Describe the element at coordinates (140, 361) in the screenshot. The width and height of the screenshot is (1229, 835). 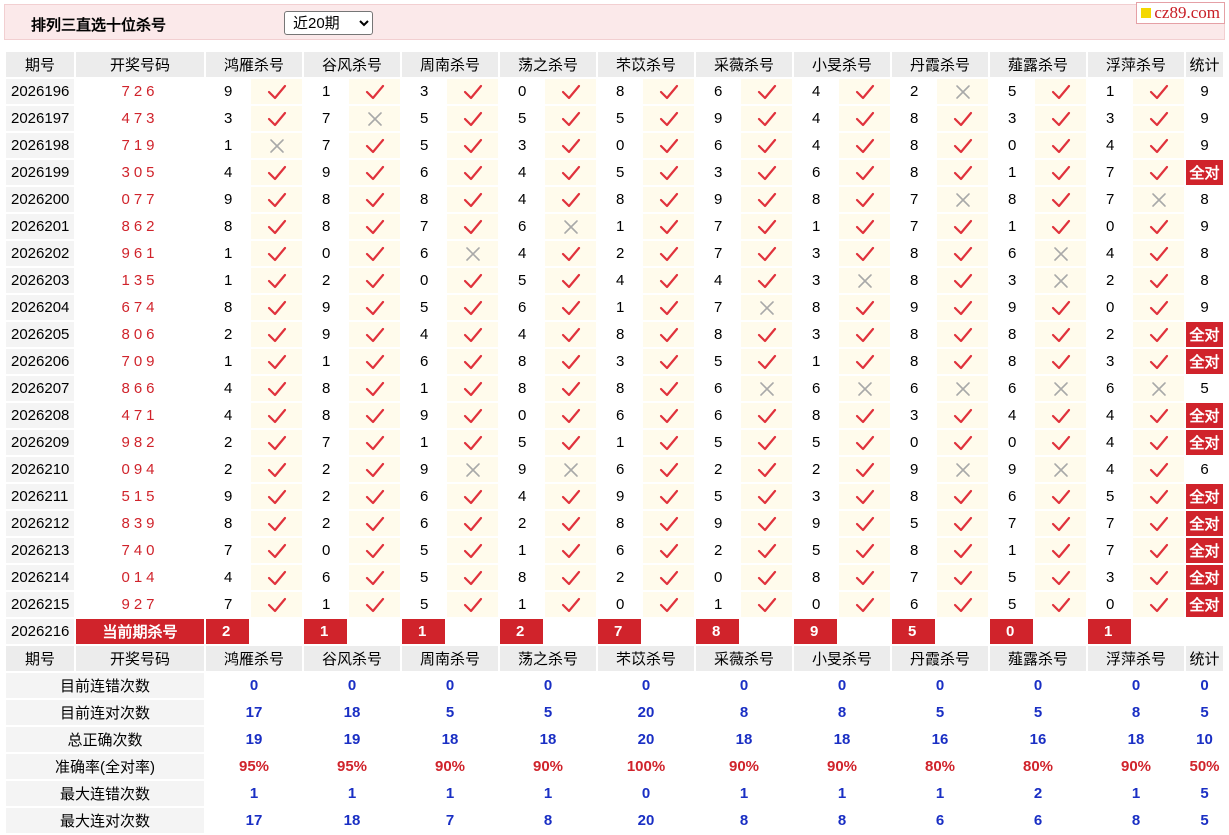
I see `winning-number-cell: 709` at that location.